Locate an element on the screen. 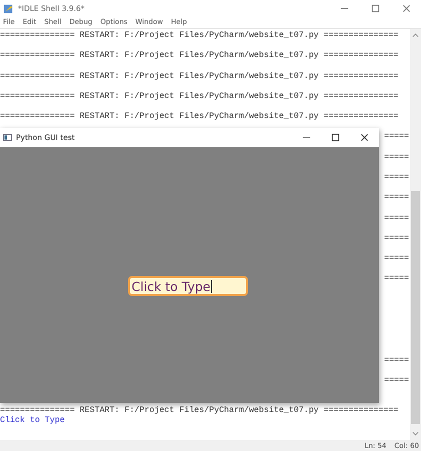 The image size is (421, 451). text-entry-field: Click to Type is located at coordinates (188, 286).